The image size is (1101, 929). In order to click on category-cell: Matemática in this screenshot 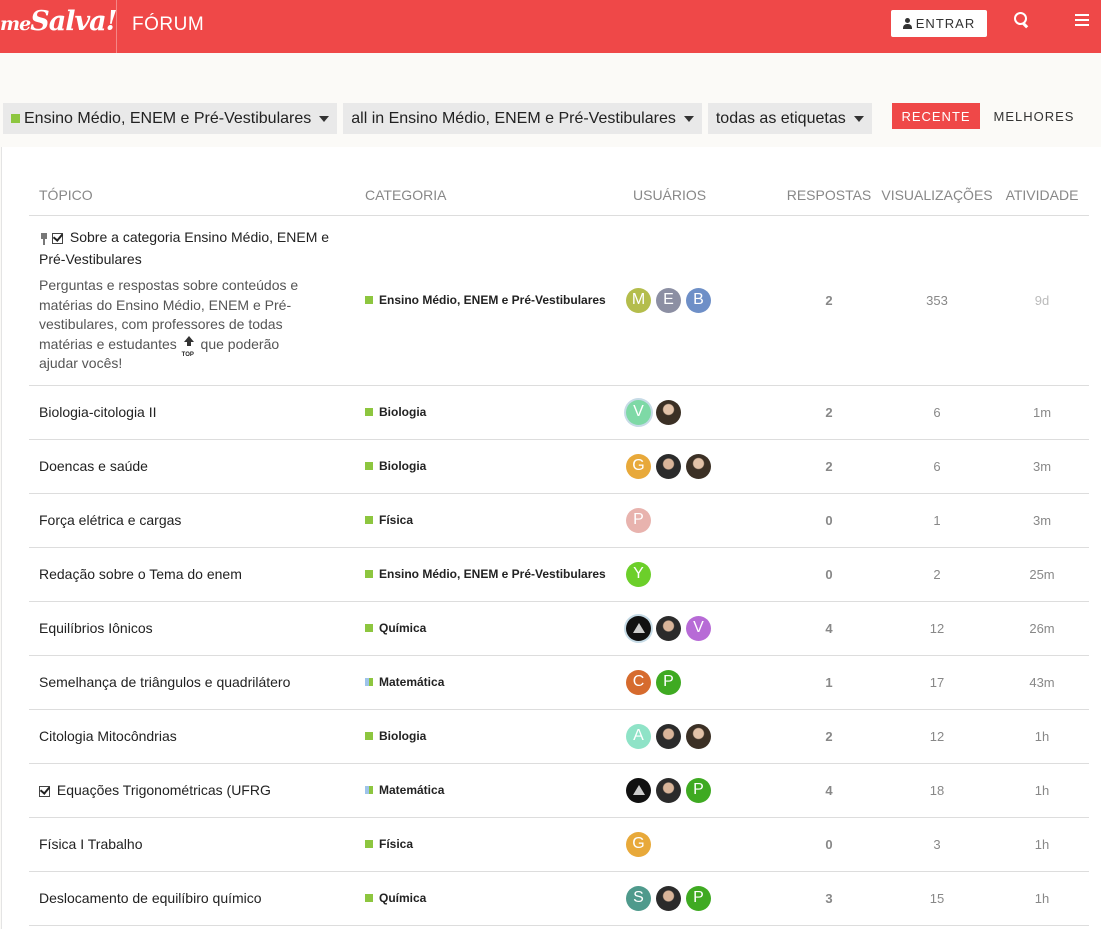, I will do `click(489, 790)`.